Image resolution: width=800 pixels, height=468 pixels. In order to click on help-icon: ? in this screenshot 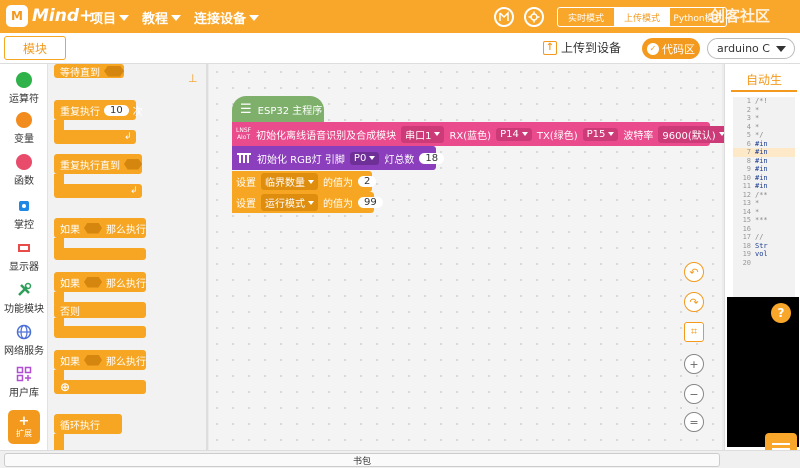, I will do `click(781, 313)`.